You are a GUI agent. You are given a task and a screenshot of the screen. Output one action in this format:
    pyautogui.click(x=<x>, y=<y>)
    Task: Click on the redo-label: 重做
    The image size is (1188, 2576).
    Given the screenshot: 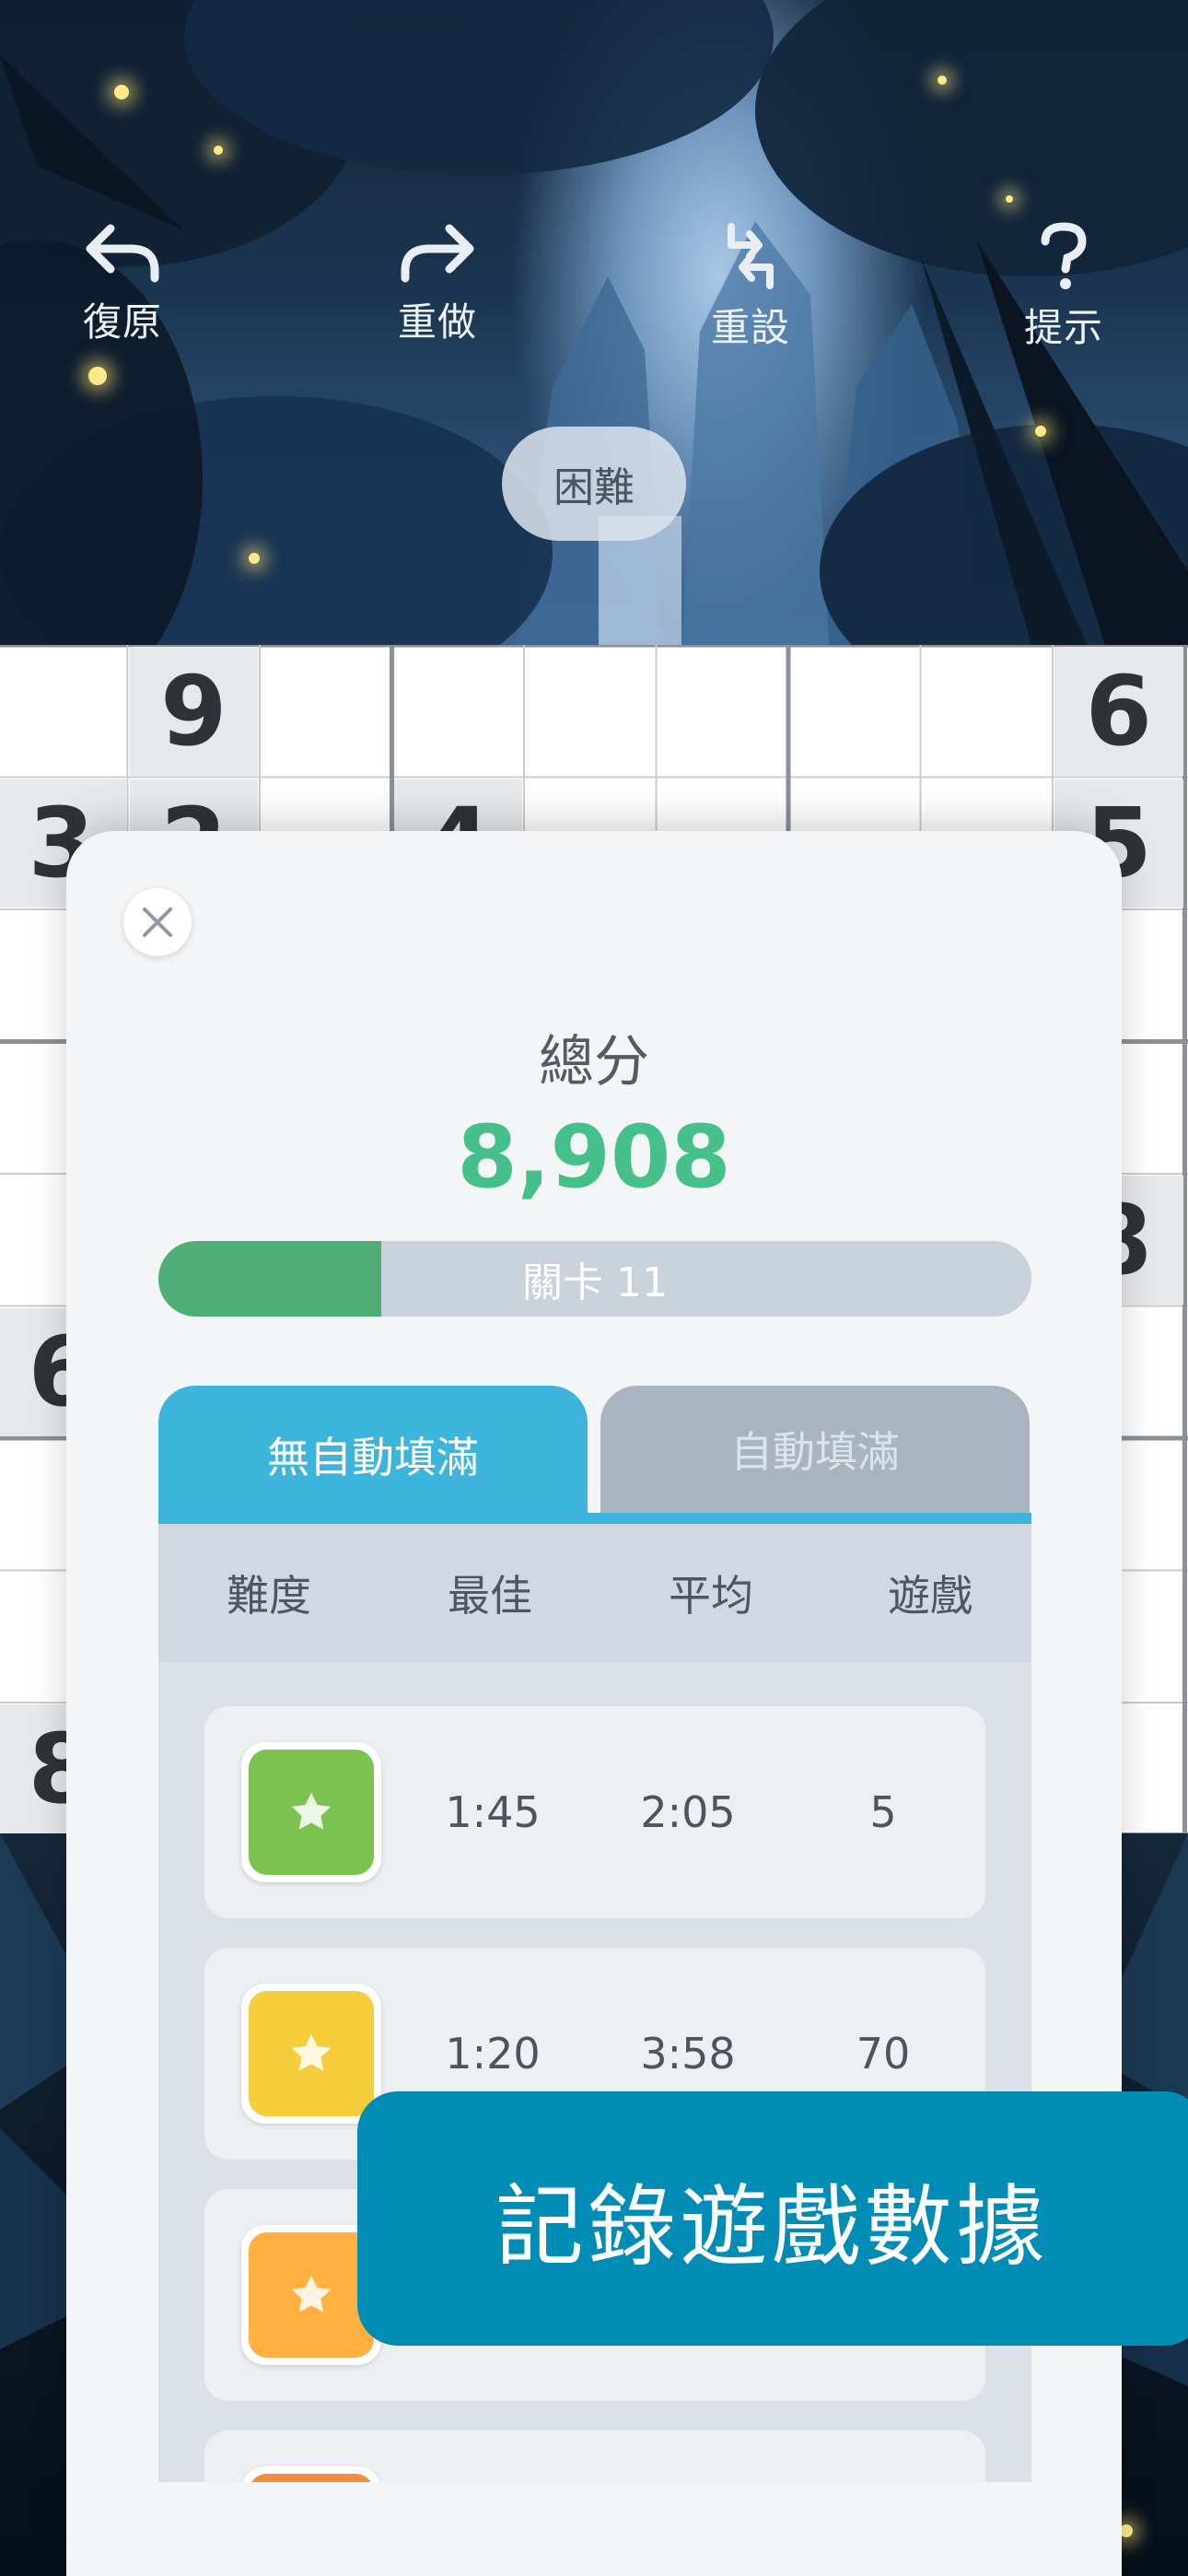 What is the action you would take?
    pyautogui.click(x=437, y=322)
    